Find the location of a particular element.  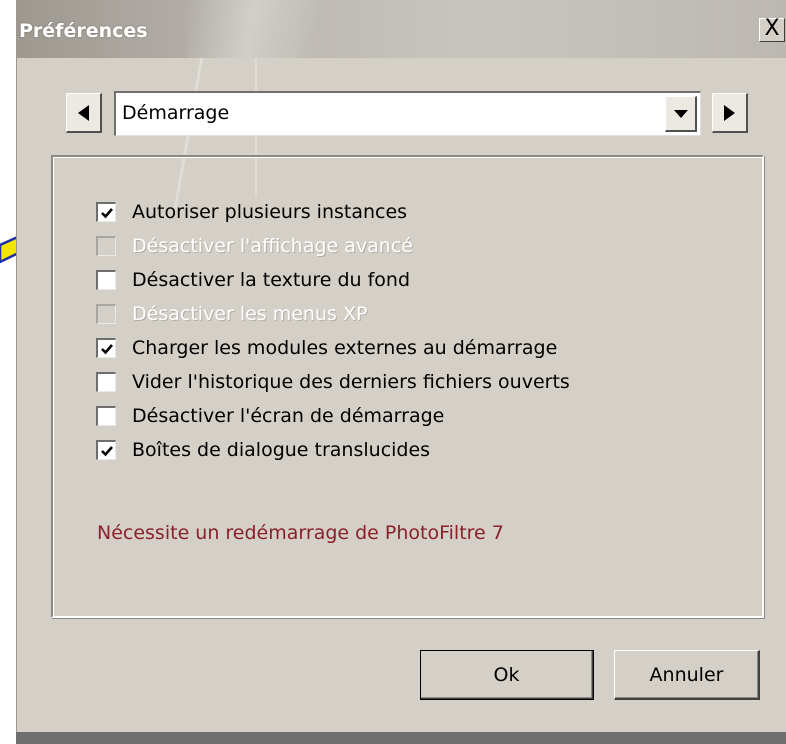

cancel-button: Annuler is located at coordinates (687, 675).